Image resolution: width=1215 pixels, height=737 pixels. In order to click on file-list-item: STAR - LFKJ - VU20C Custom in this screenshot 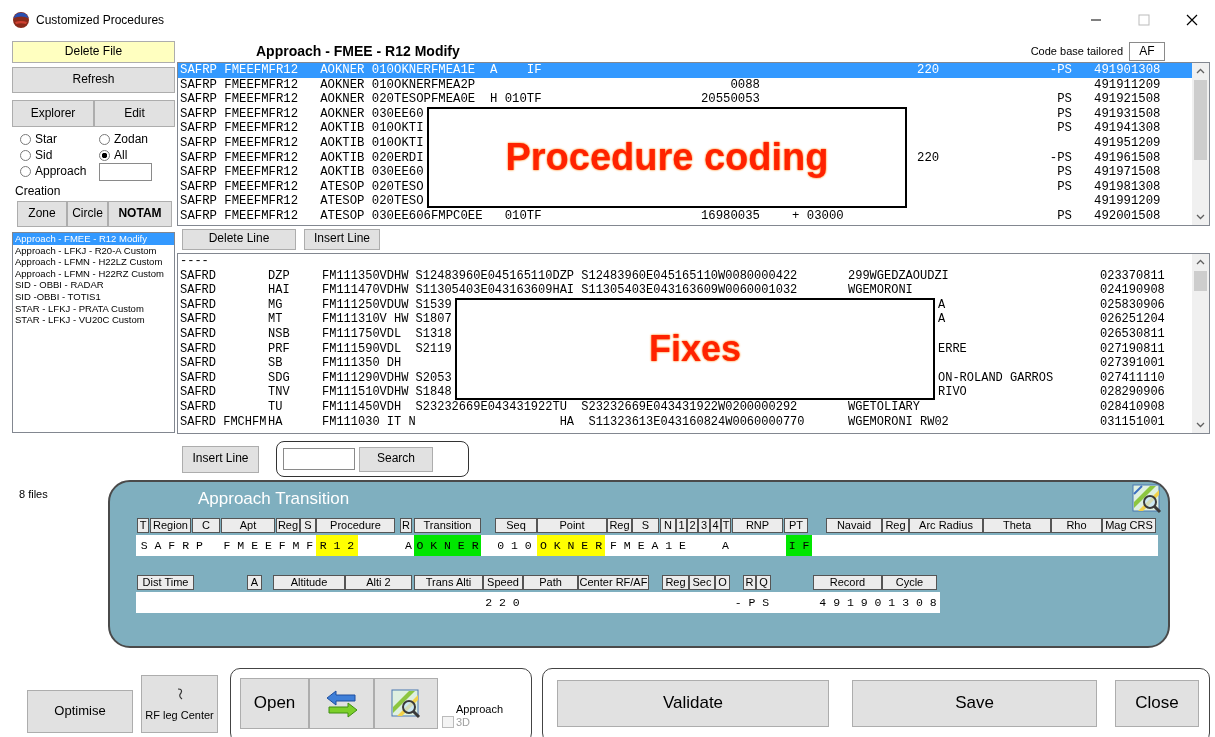, I will do `click(93, 320)`.